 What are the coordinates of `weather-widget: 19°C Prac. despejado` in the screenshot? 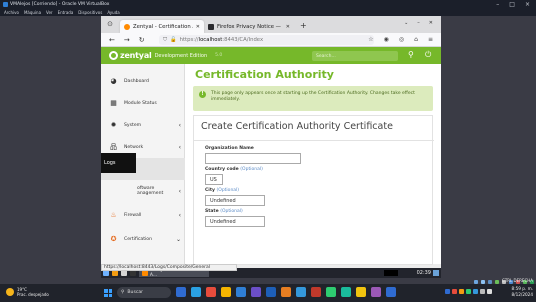 It's located at (27, 292).